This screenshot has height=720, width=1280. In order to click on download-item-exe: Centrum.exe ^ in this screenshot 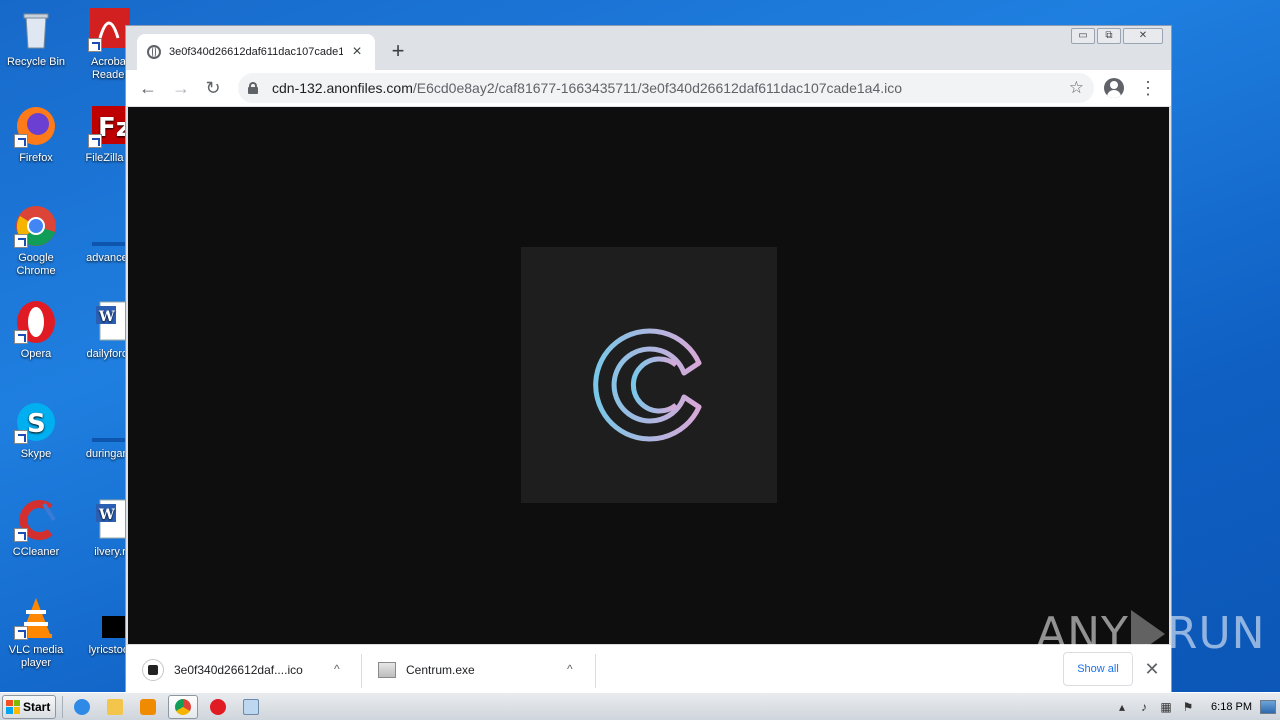, I will do `click(479, 670)`.